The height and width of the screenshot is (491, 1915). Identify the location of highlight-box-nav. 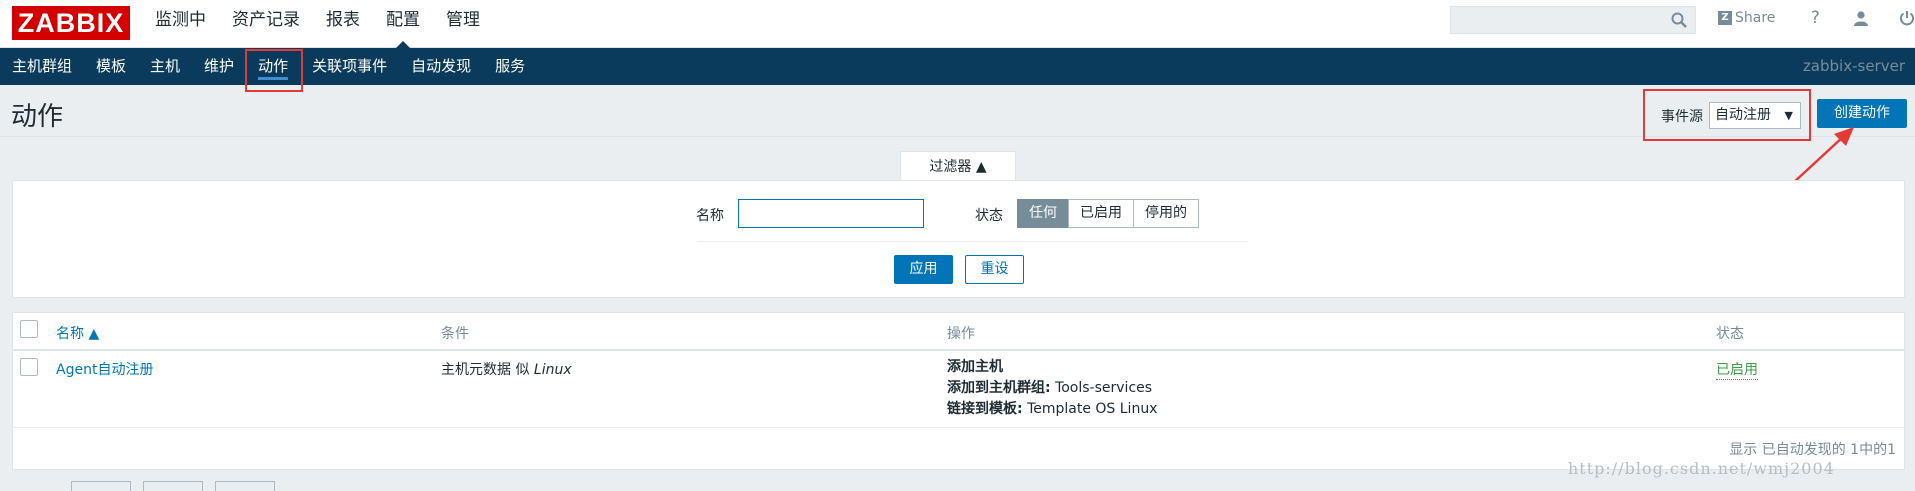
(274, 70).